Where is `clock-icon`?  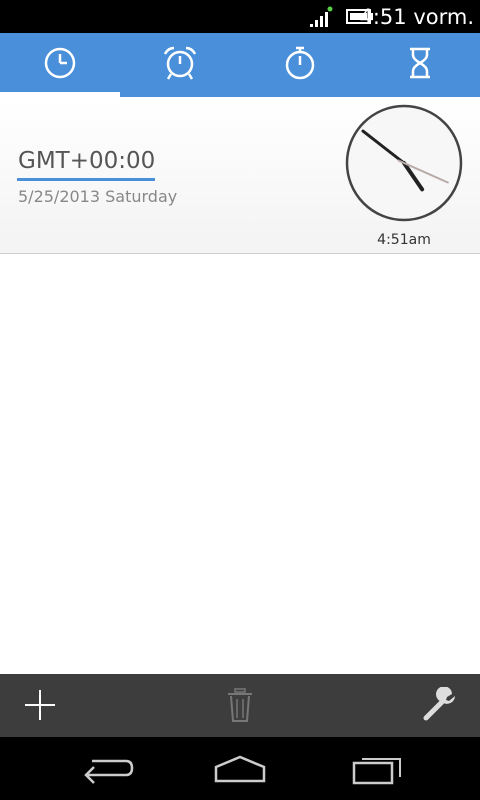 clock-icon is located at coordinates (60, 63).